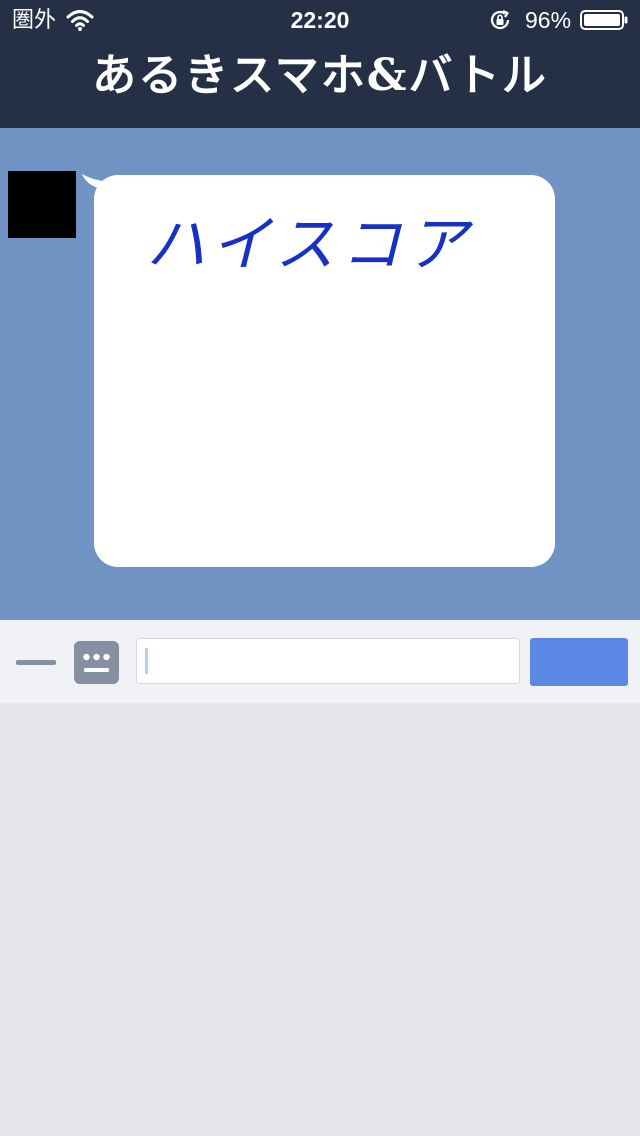  Describe the element at coordinates (548, 20) in the screenshot. I see `battery-percentage: 96%` at that location.